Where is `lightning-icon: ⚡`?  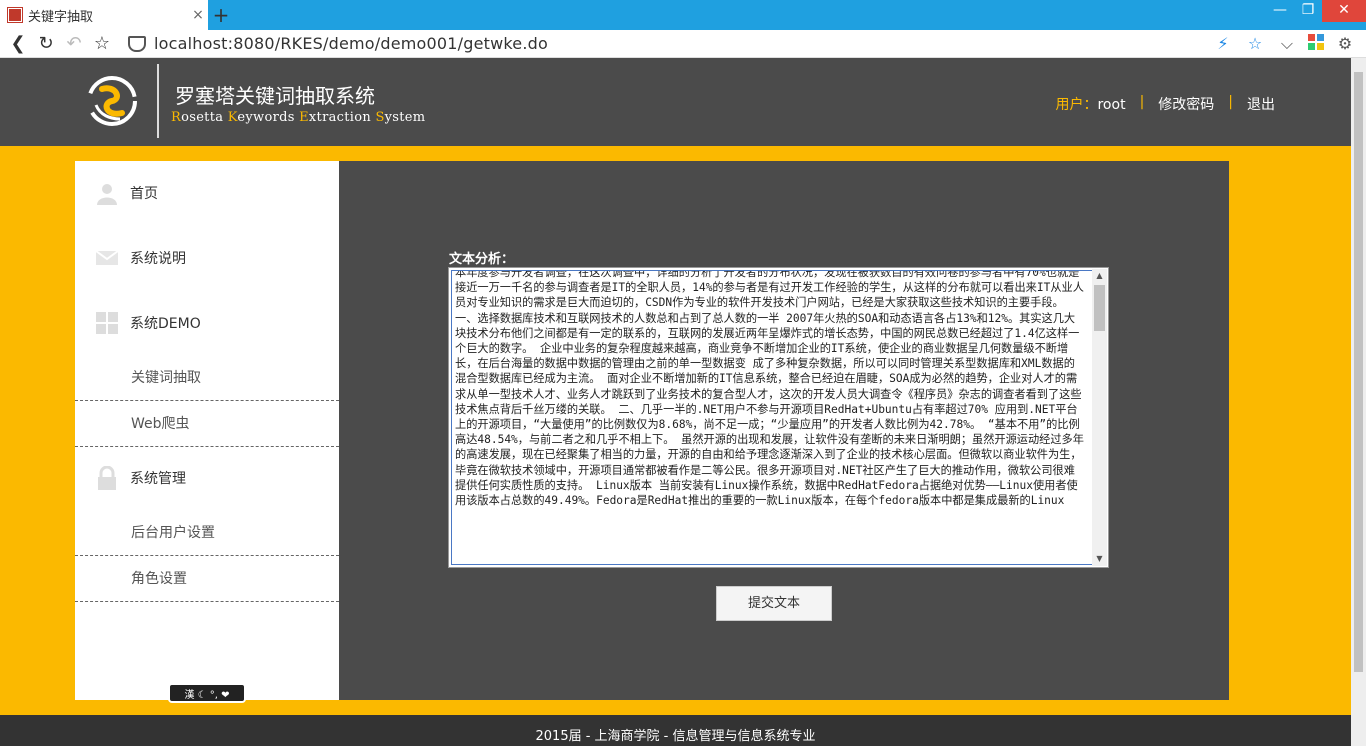
lightning-icon: ⚡ is located at coordinates (1223, 44).